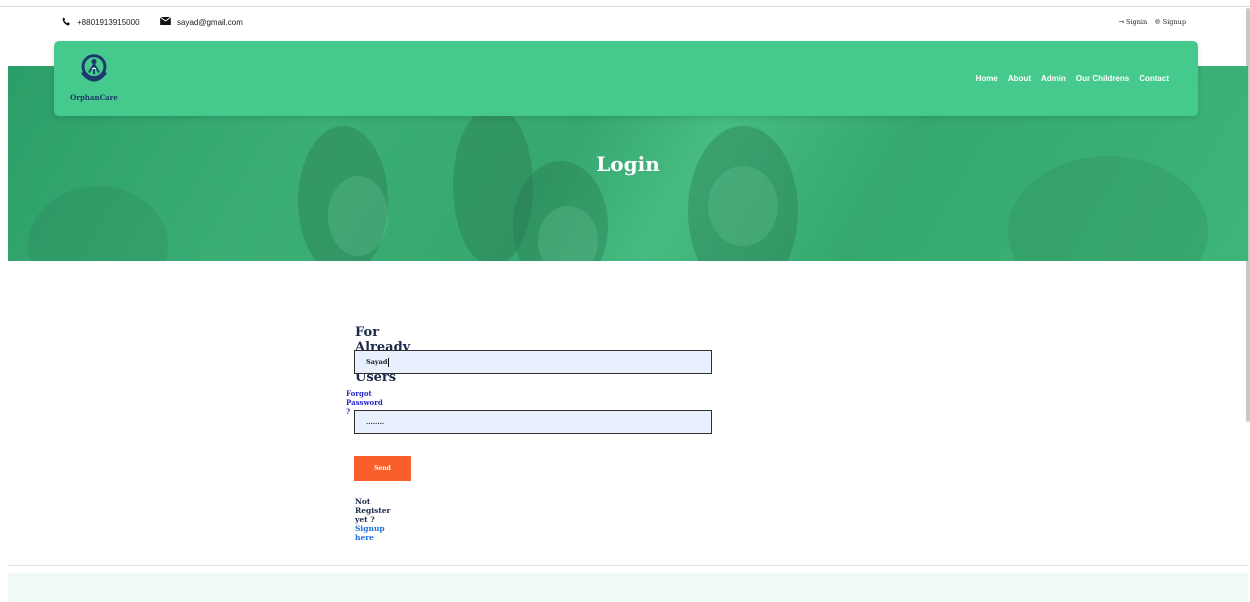 This screenshot has height=602, width=1250. What do you see at coordinates (628, 164) in the screenshot?
I see `page-title: Login` at bounding box center [628, 164].